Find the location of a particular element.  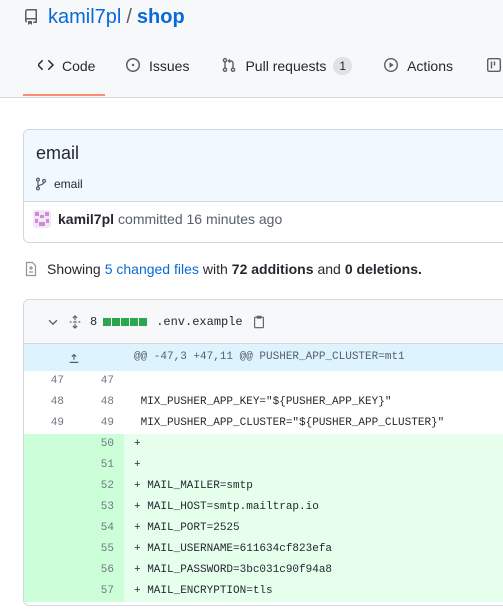

tab-code-label: Code is located at coordinates (79, 66).